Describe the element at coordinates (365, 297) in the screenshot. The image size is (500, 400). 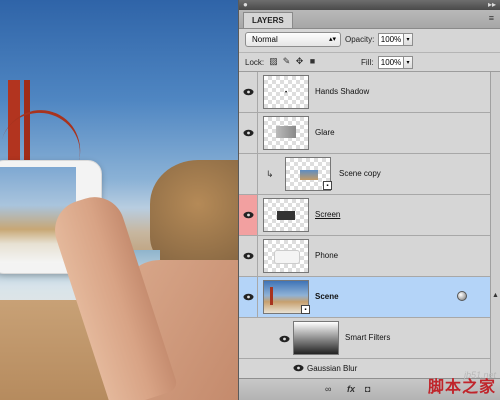
I see `layer-scene: ▪ Scene` at that location.